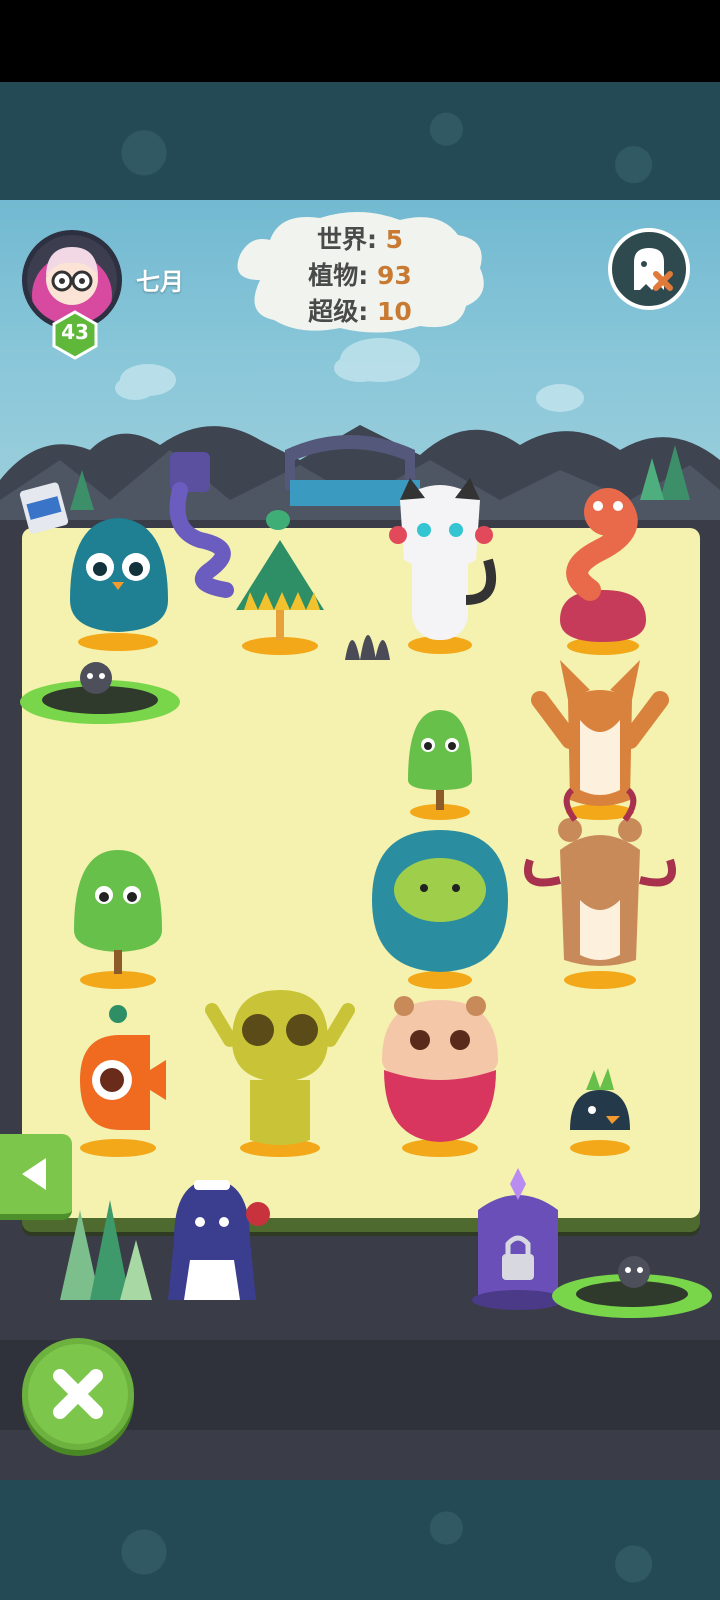 The height and width of the screenshot is (1600, 720). What do you see at coordinates (440, 765) in the screenshot?
I see `plant-green-bush-small` at bounding box center [440, 765].